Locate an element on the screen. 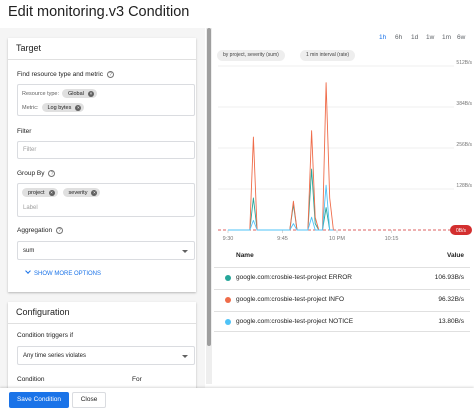 This screenshot has height=412, width=474. x-tick-label: 10 PM is located at coordinates (337, 239).